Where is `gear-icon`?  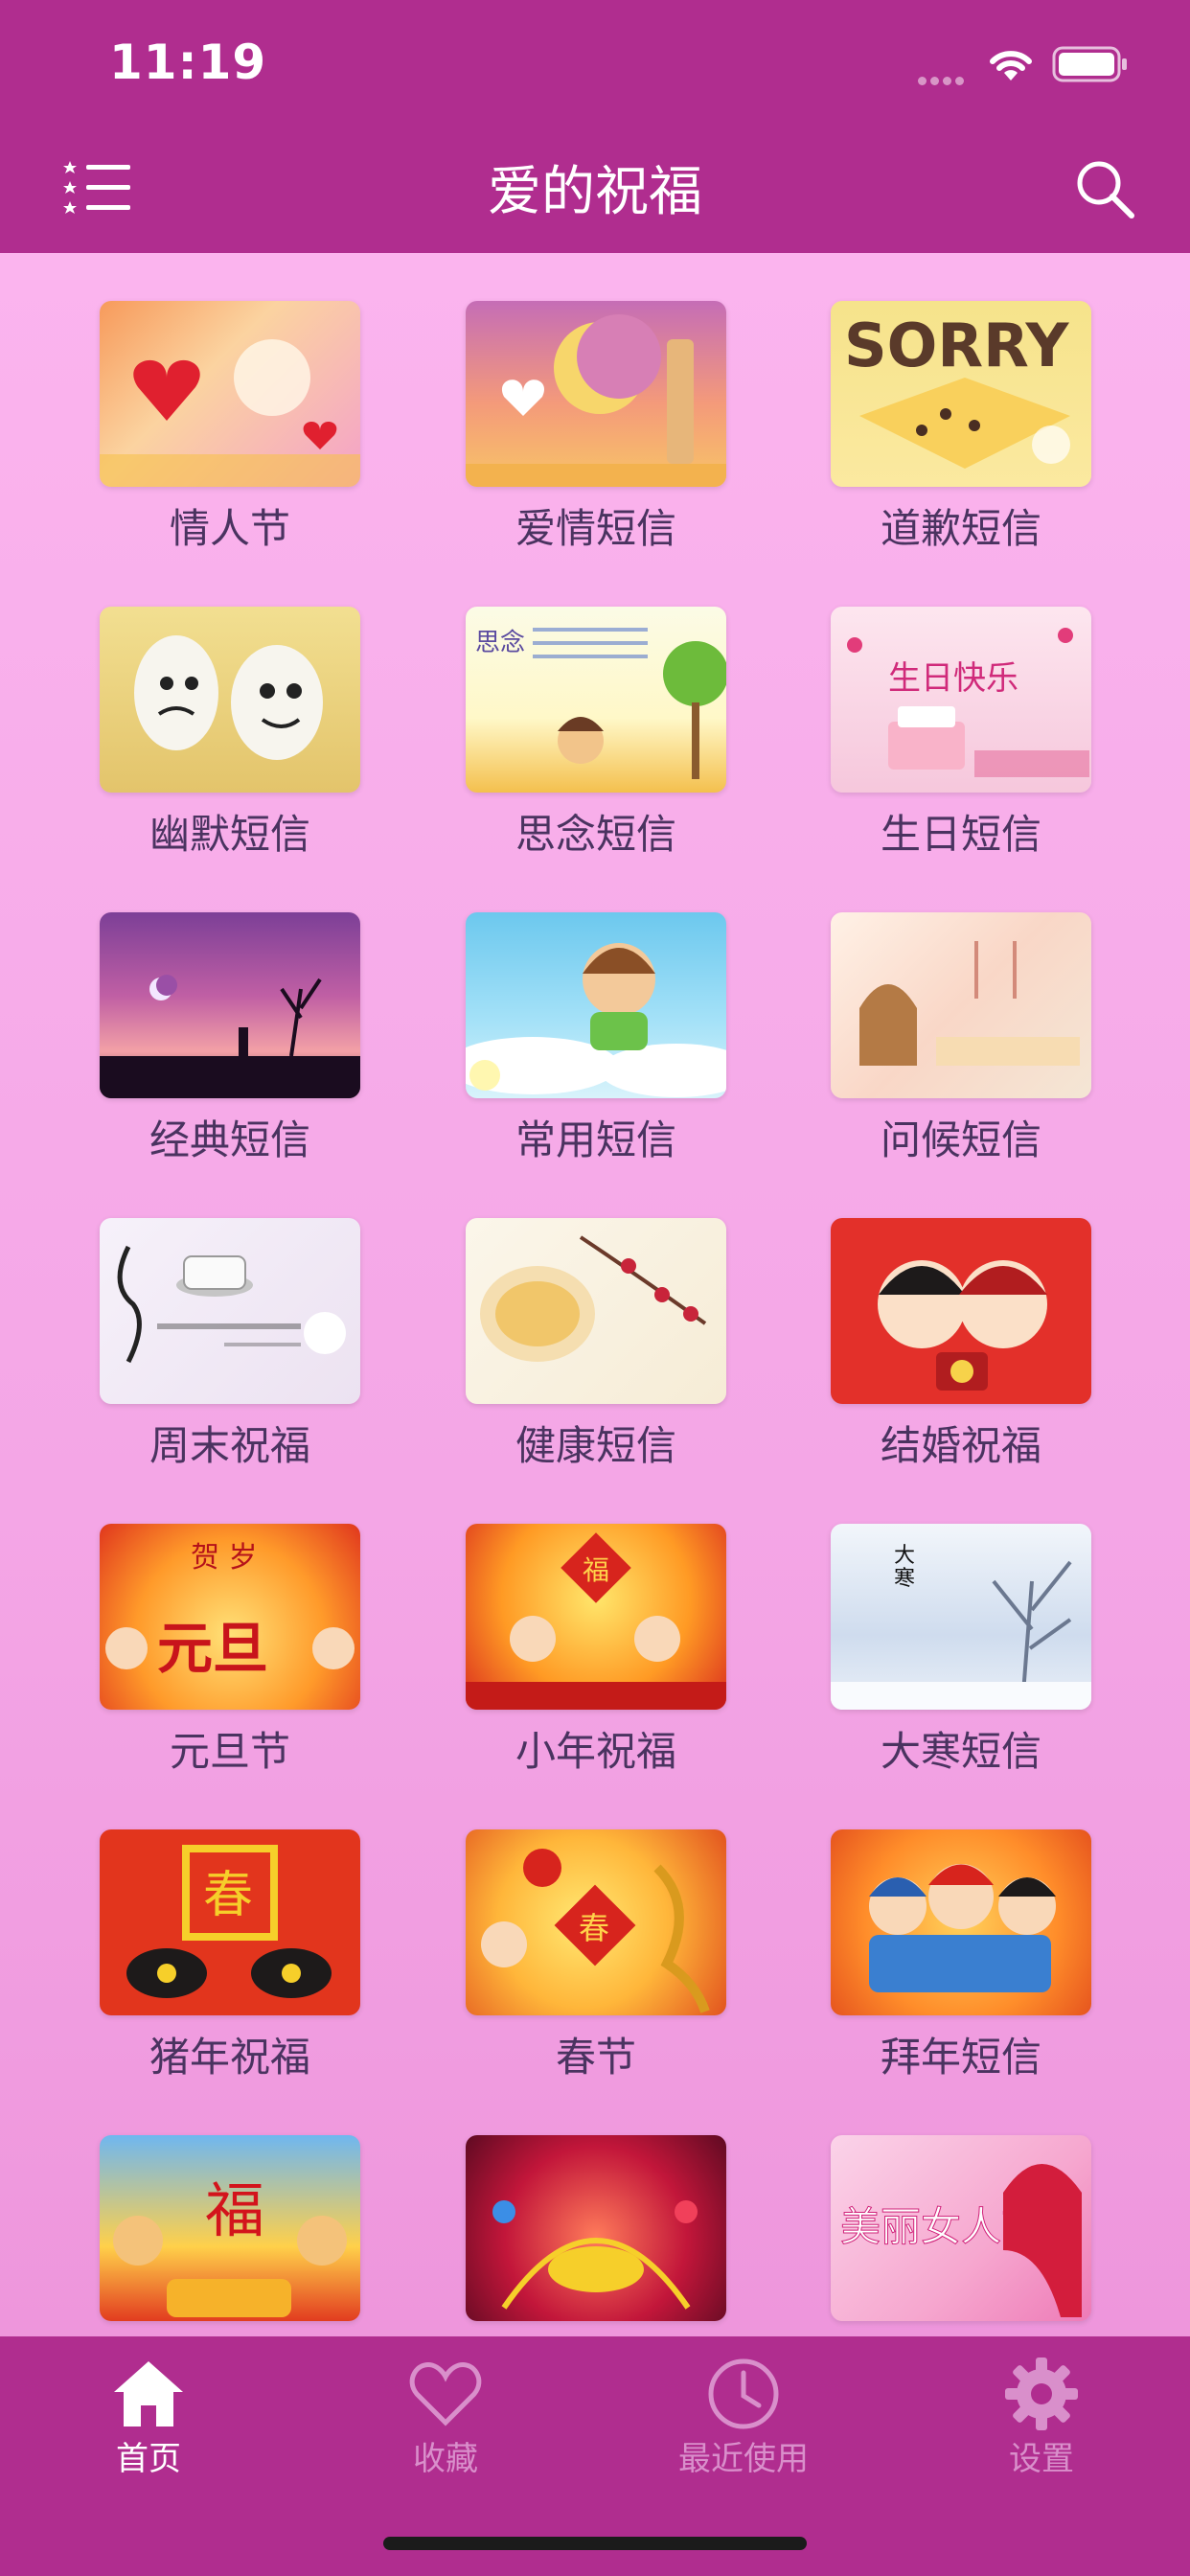 gear-icon is located at coordinates (1041, 2394).